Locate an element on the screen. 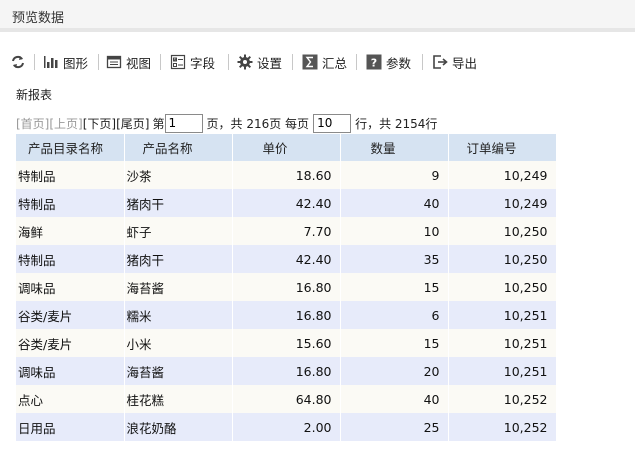 This screenshot has width=635, height=464. cell-product: 虾子 is located at coordinates (178, 231).